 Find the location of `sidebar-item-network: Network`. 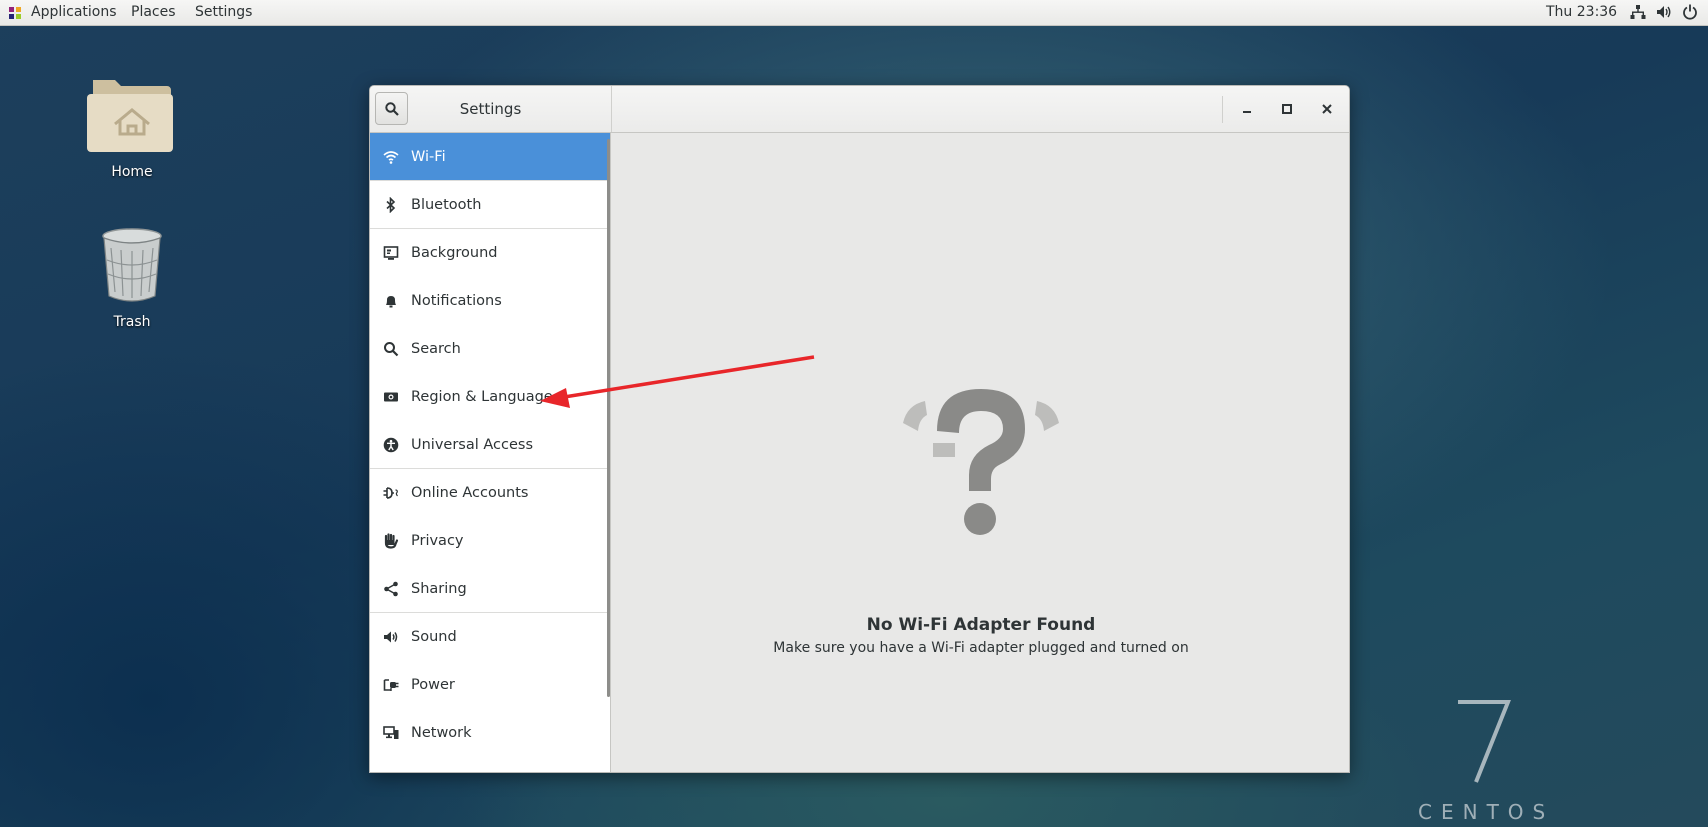

sidebar-item-network: Network is located at coordinates (490, 733).